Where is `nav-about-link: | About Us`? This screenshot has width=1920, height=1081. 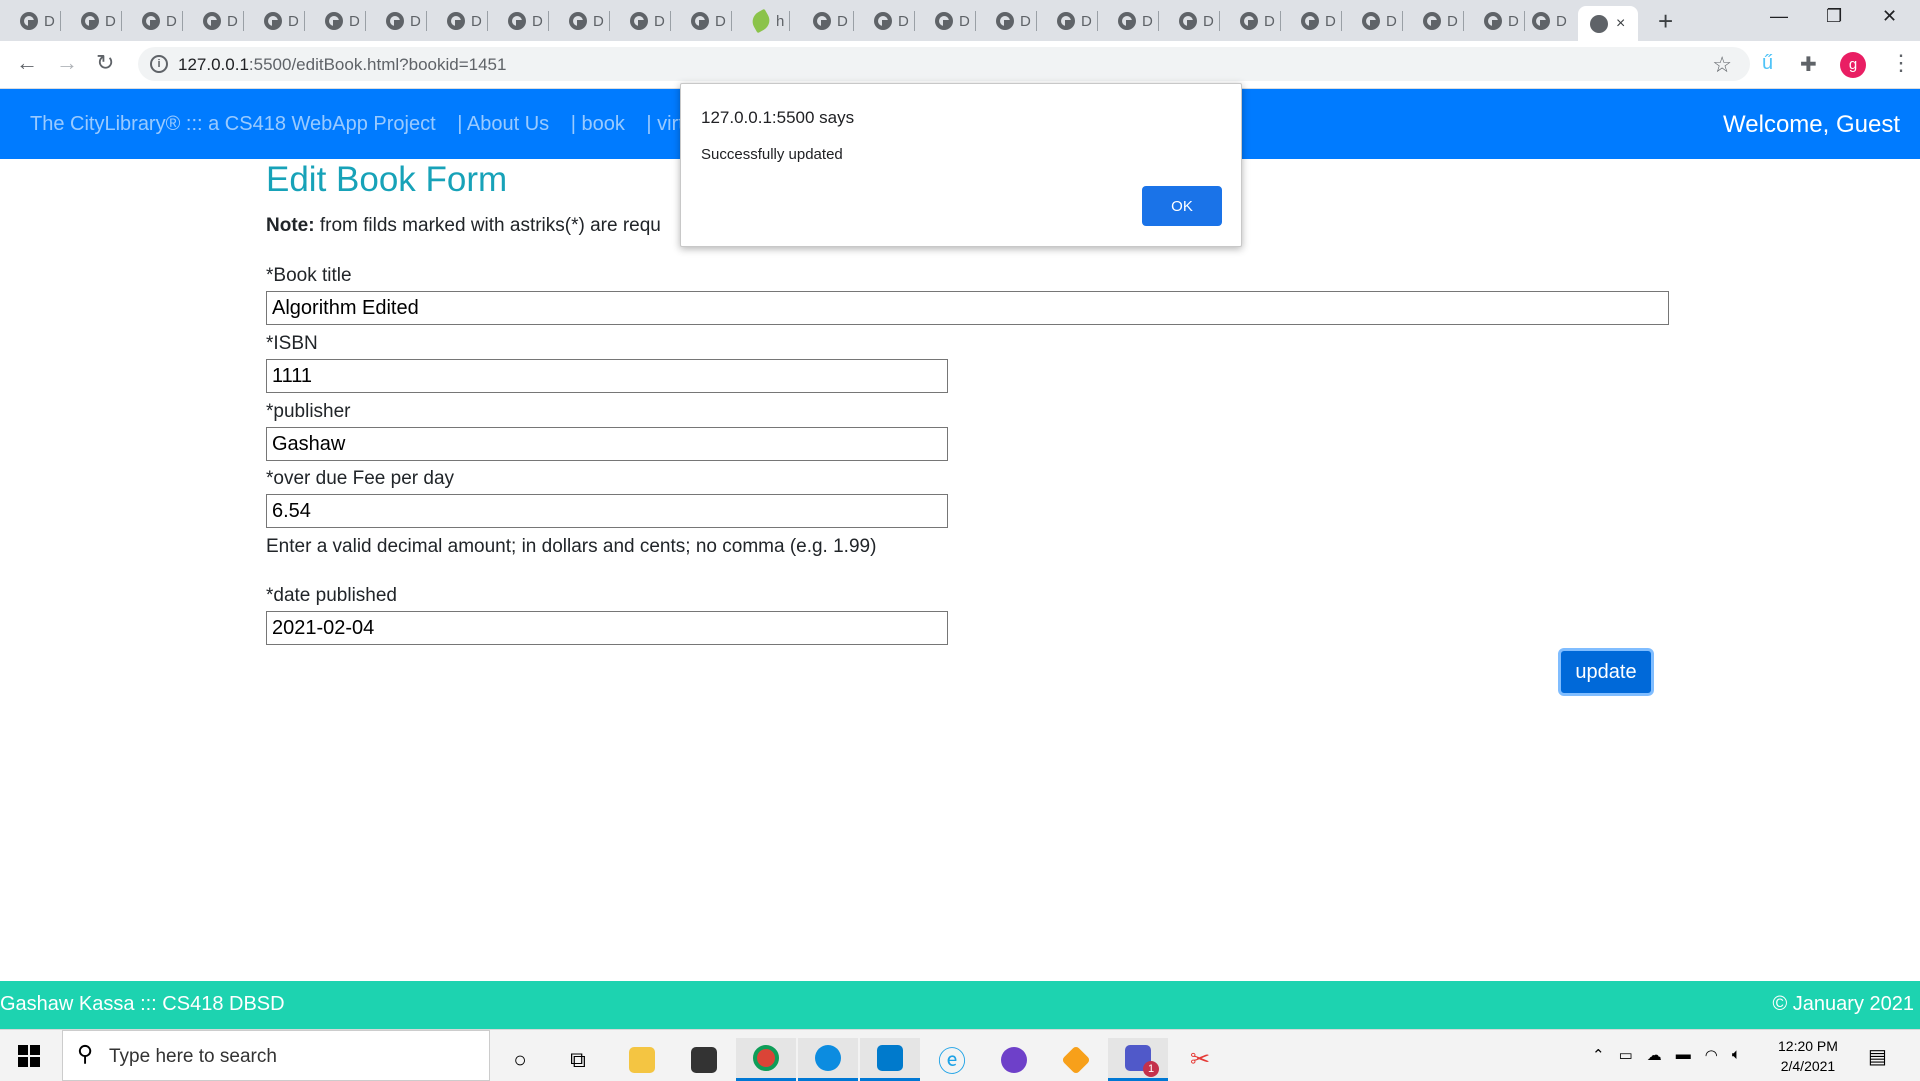
nav-about-link: | About Us is located at coordinates (503, 124).